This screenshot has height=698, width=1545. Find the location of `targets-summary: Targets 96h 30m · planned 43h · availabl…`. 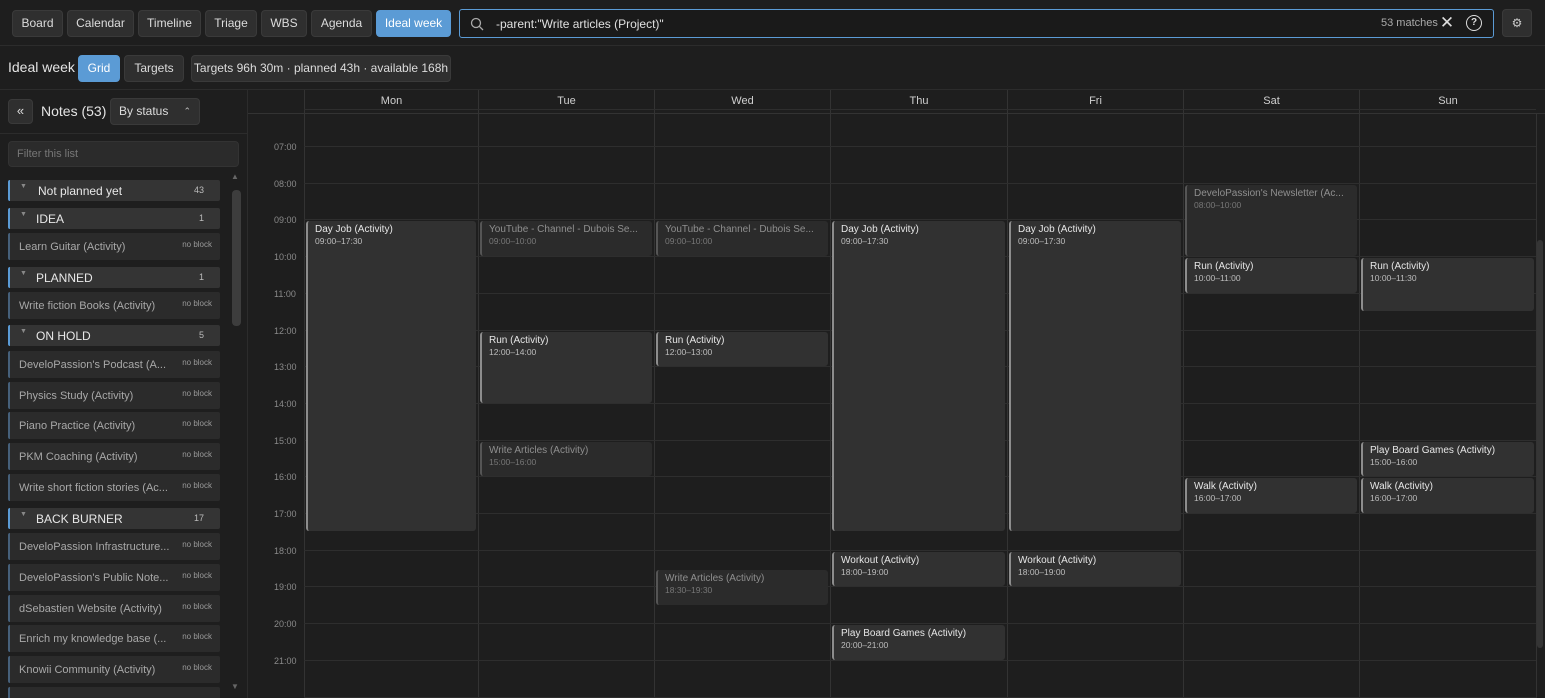

targets-summary: Targets 96h 30m · planned 43h · availabl… is located at coordinates (321, 68).